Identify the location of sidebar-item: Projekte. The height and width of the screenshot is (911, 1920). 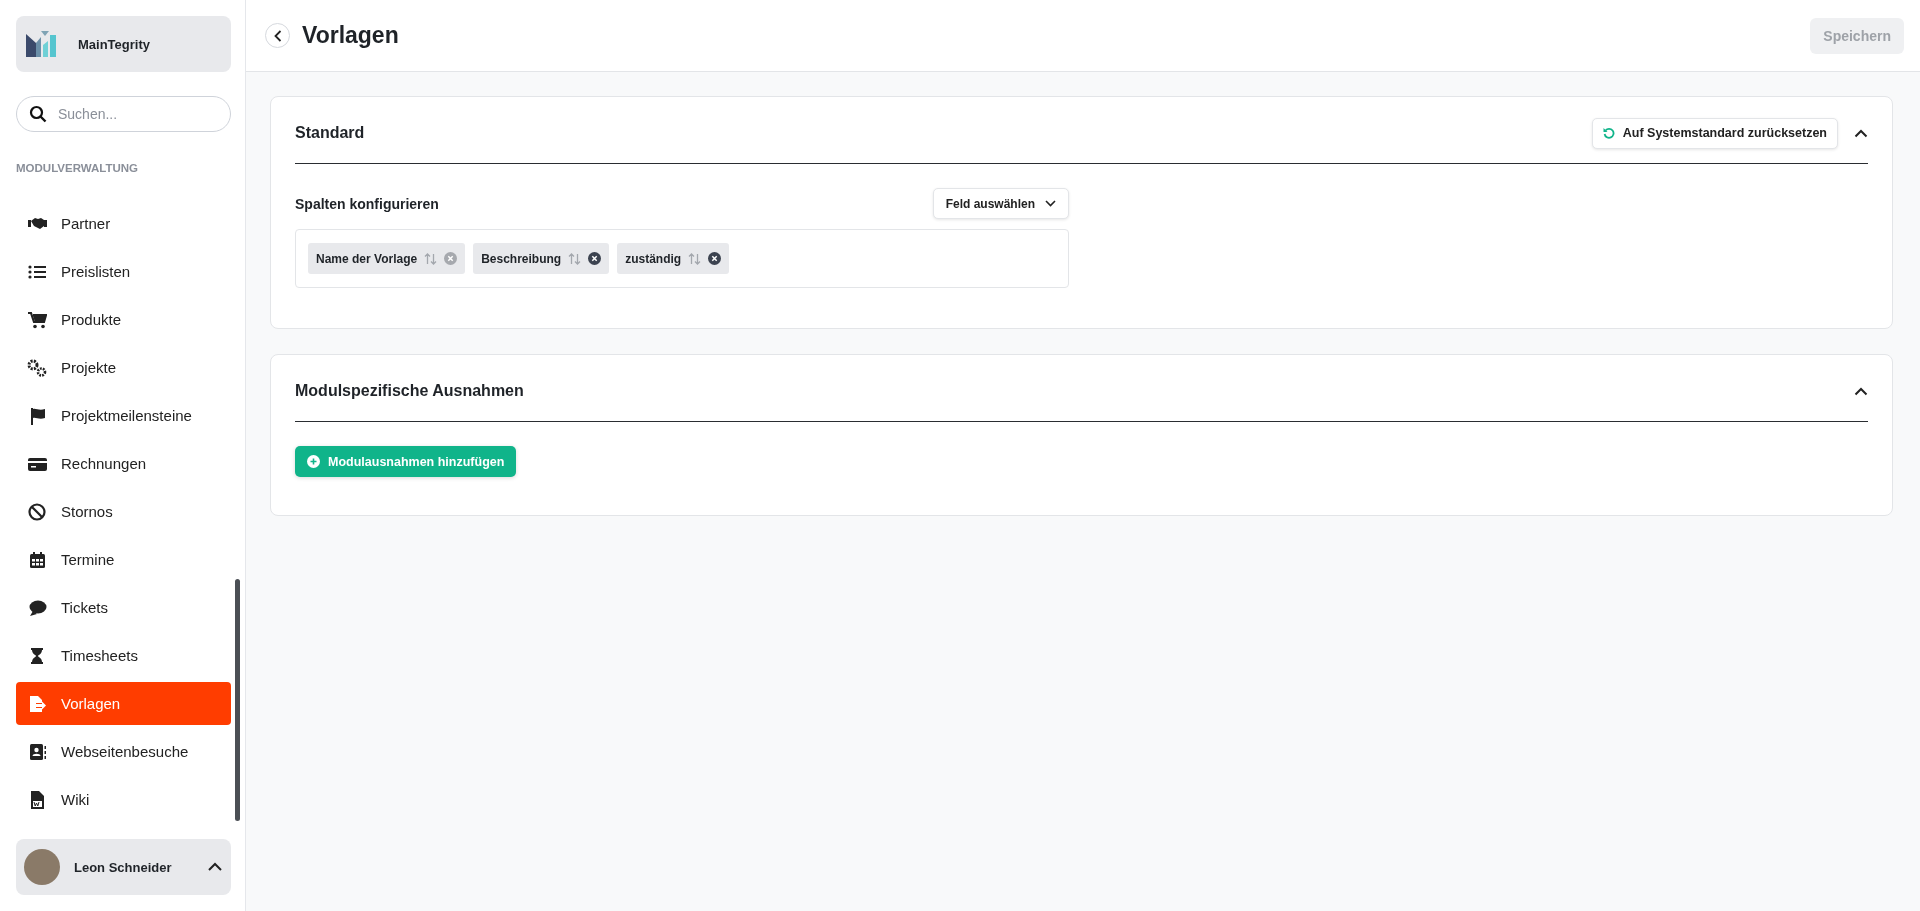
(123, 367).